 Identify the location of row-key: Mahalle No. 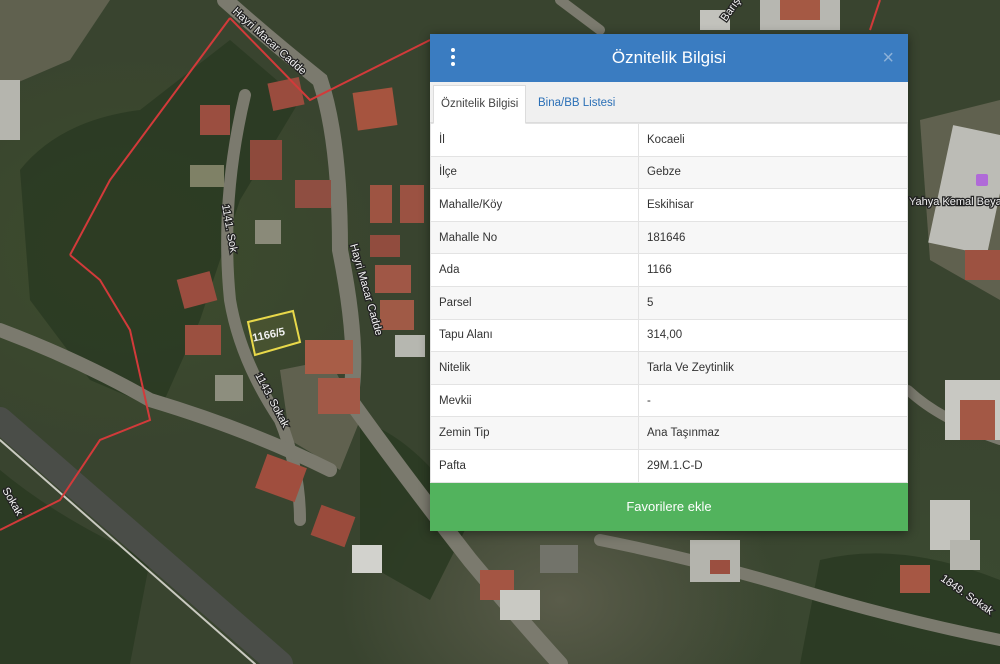
(534, 237).